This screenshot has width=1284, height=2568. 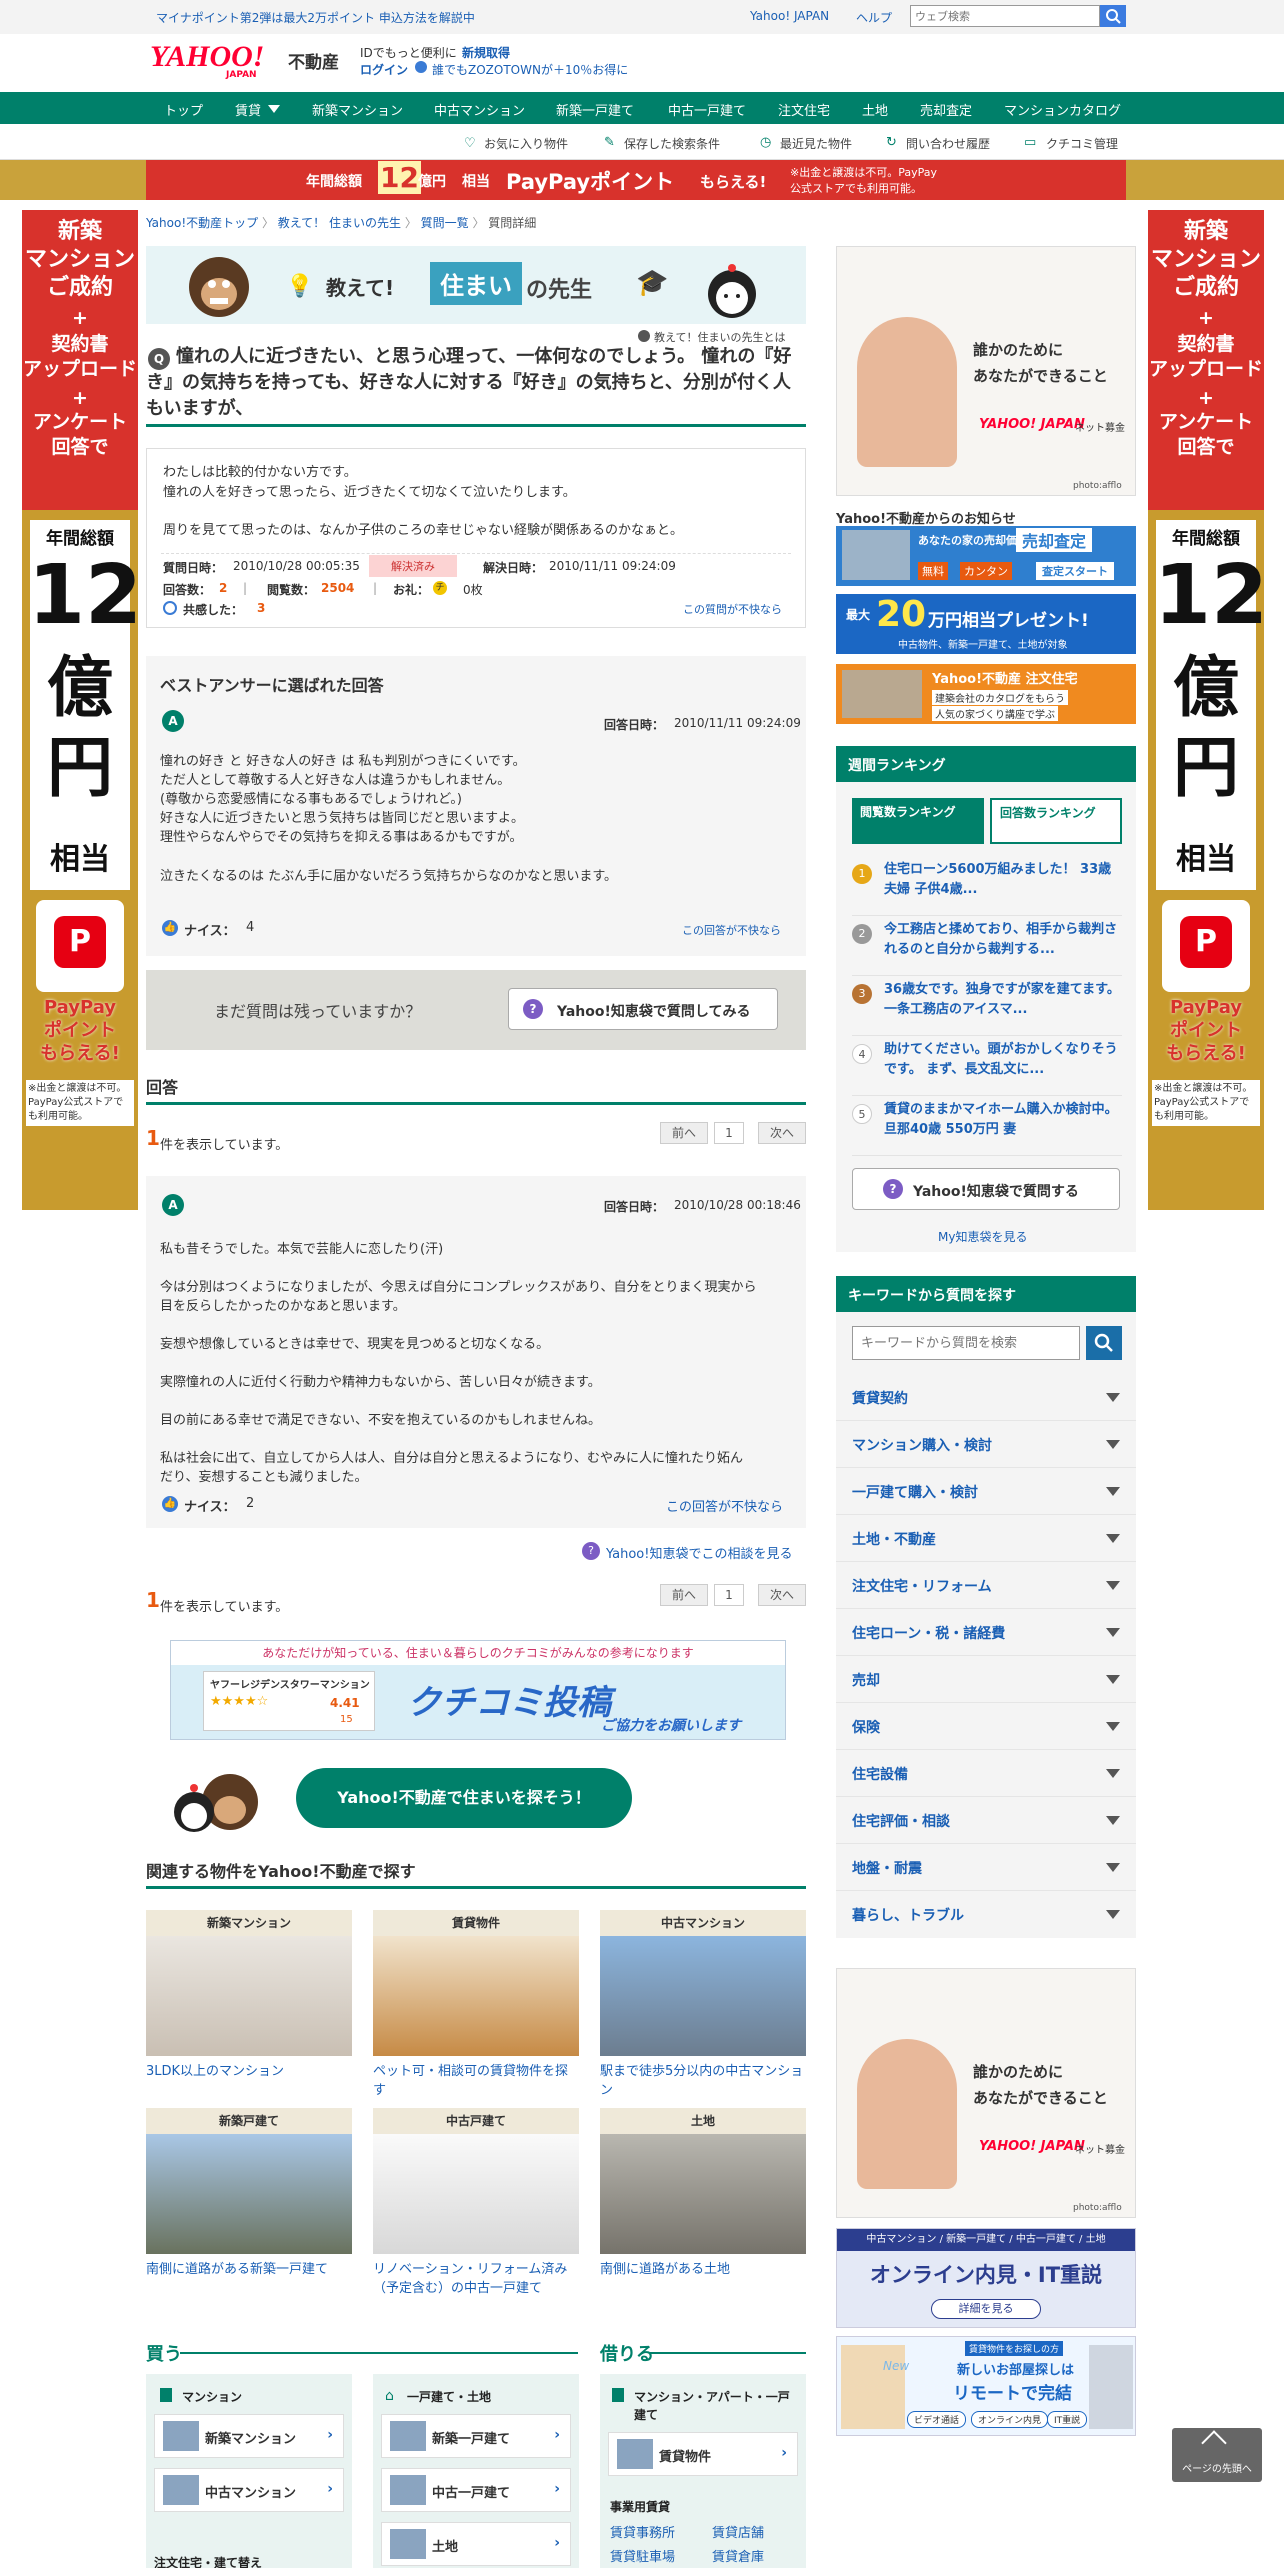 What do you see at coordinates (249, 2436) in the screenshot?
I see `new-mansion-link: 新築マンション ›` at bounding box center [249, 2436].